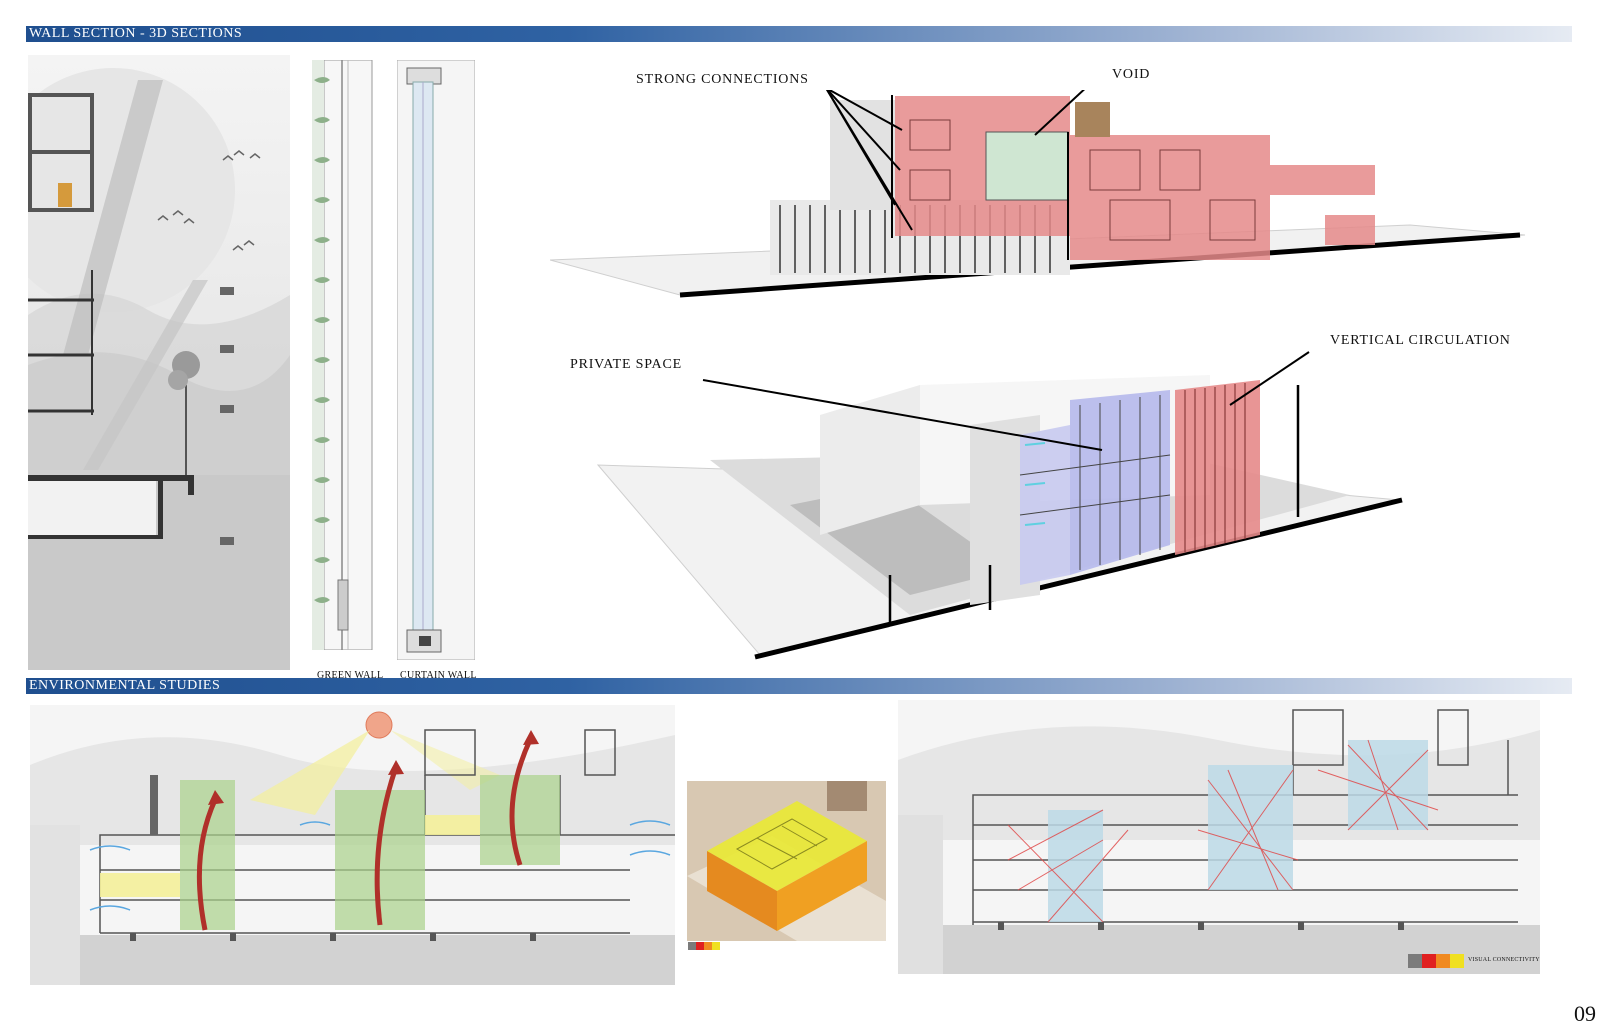 This screenshot has width=1600, height=1029. What do you see at coordinates (159, 362) in the screenshot?
I see `wall-section-drawing` at bounding box center [159, 362].